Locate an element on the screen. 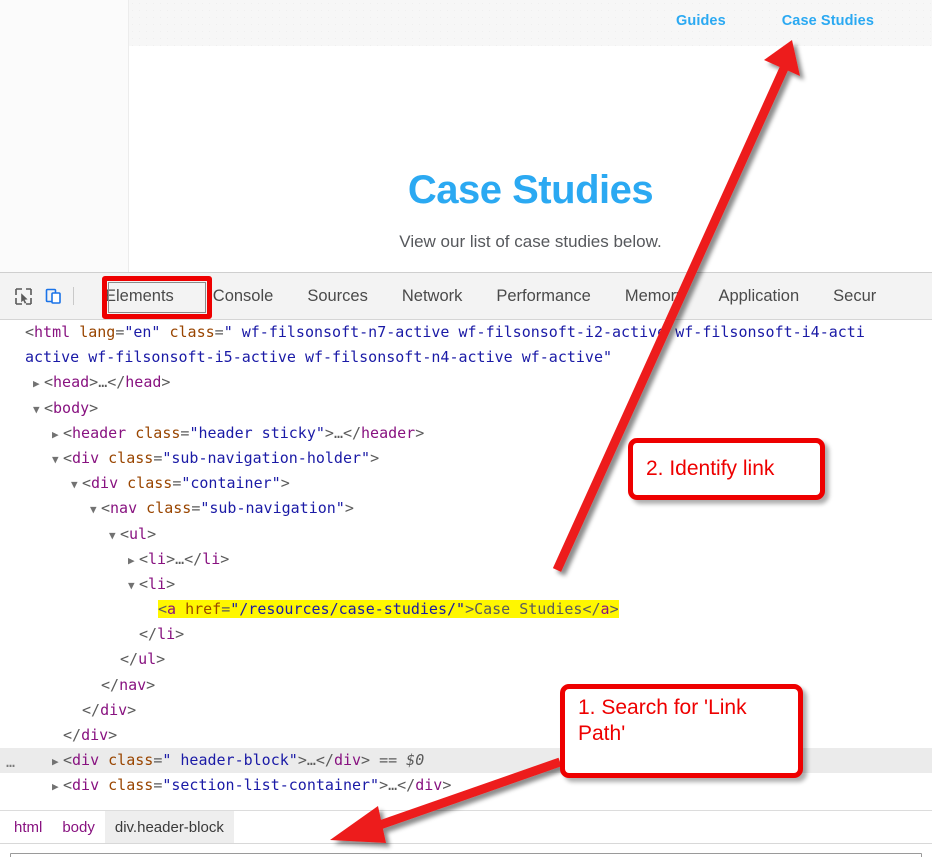  dom-row-content: ▼ <body> is located at coordinates (49, 408).